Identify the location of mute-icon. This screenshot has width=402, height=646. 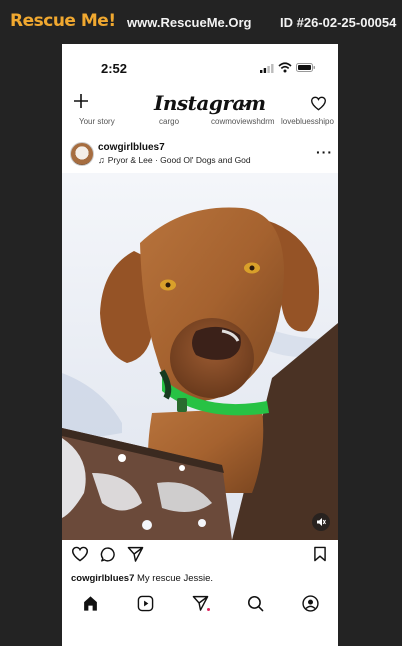
(321, 522).